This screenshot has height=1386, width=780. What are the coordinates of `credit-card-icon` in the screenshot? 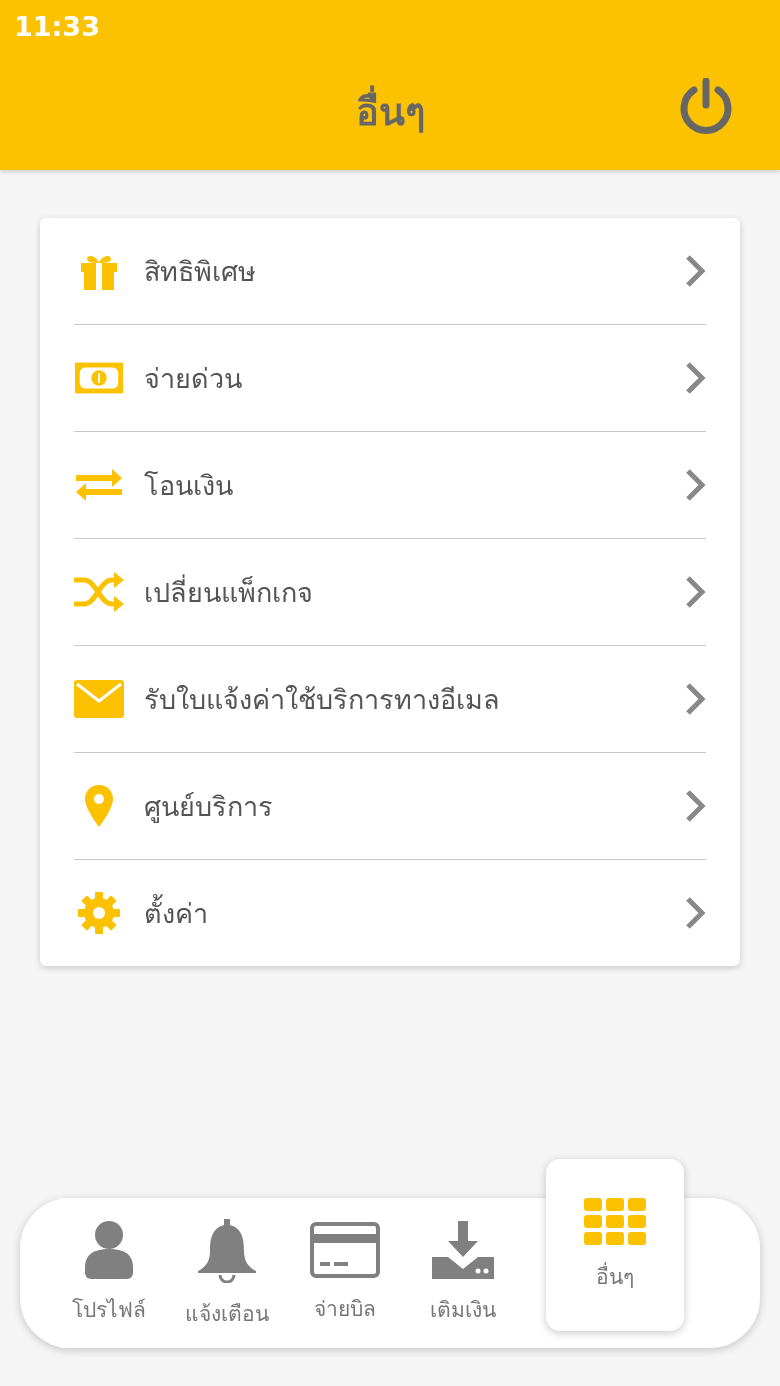 It's located at (345, 1249).